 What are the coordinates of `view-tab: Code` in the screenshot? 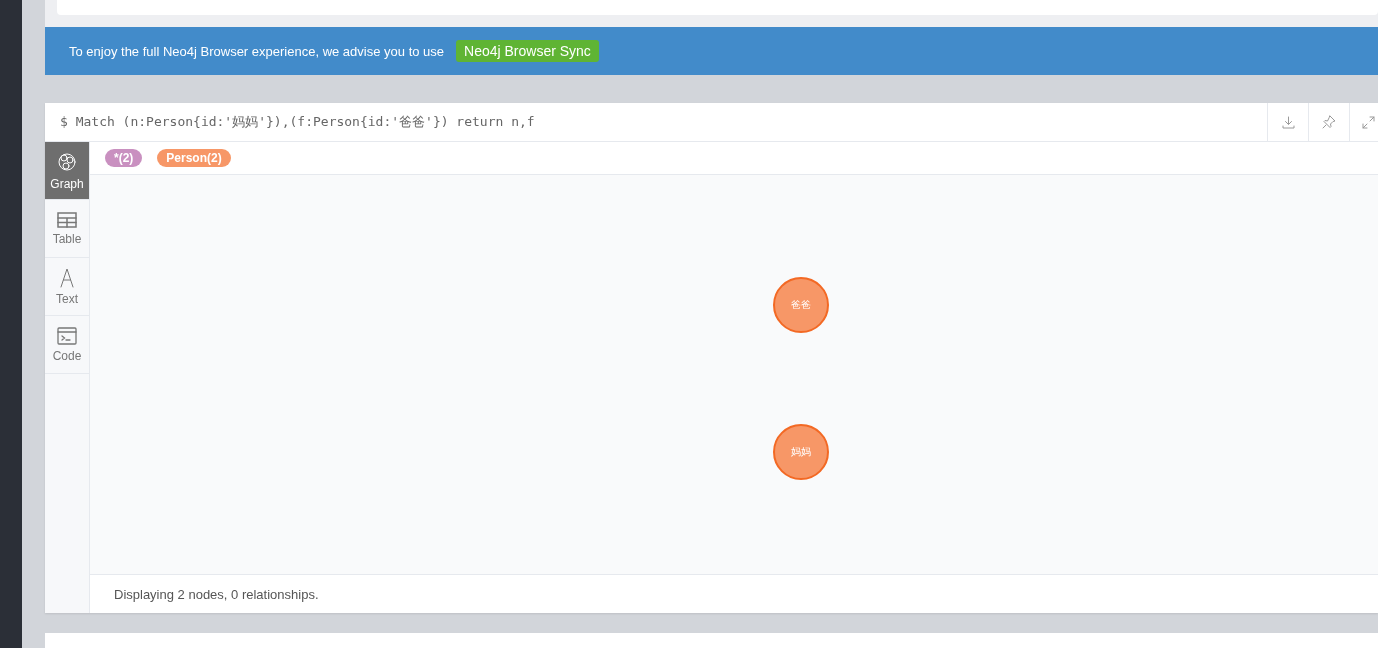 It's located at (67, 345).